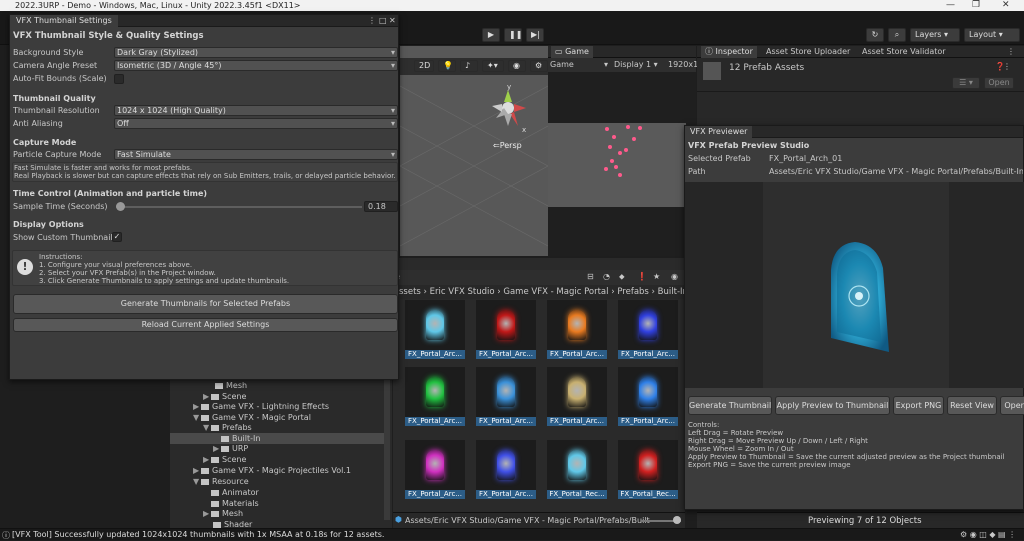 Image resolution: width=1024 pixels, height=541 pixels. Describe the element at coordinates (517, 66) in the screenshot. I see `visibility-icon: ◉` at that location.